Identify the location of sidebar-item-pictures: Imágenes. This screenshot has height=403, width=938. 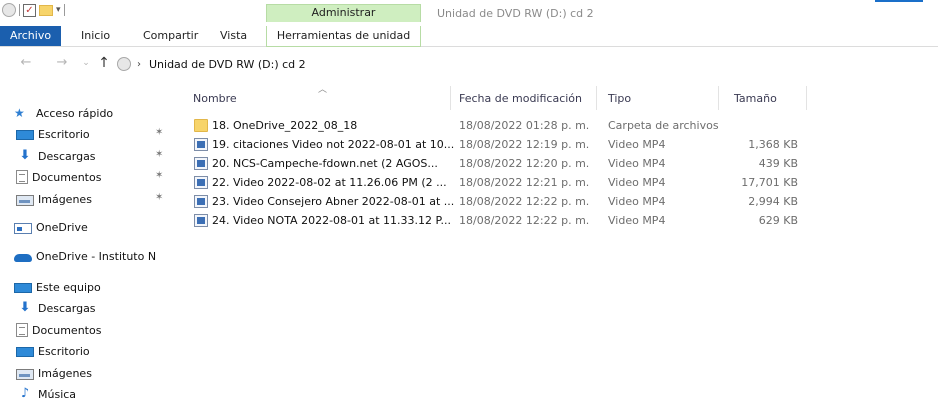
(54, 373).